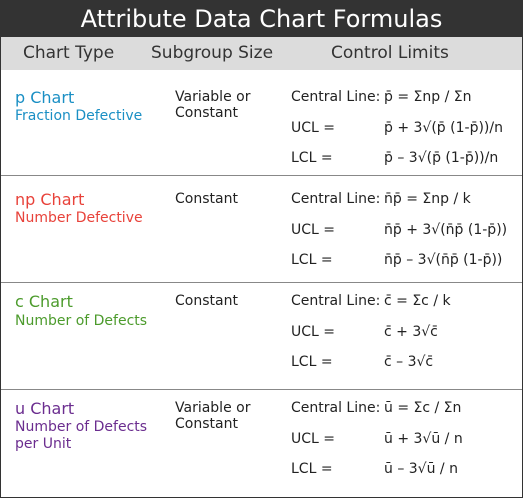 This screenshot has width=523, height=498. Describe the element at coordinates (390, 53) in the screenshot. I see `header-control-limits: Control Limits` at that location.